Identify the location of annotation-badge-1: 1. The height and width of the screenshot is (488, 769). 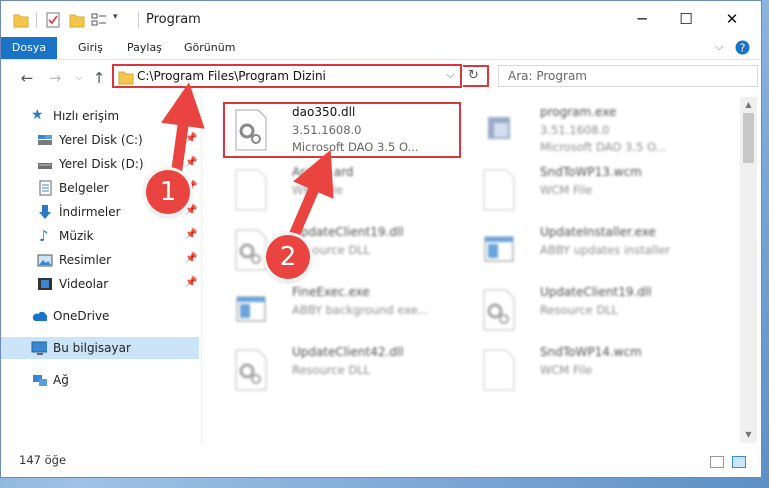
(168, 192).